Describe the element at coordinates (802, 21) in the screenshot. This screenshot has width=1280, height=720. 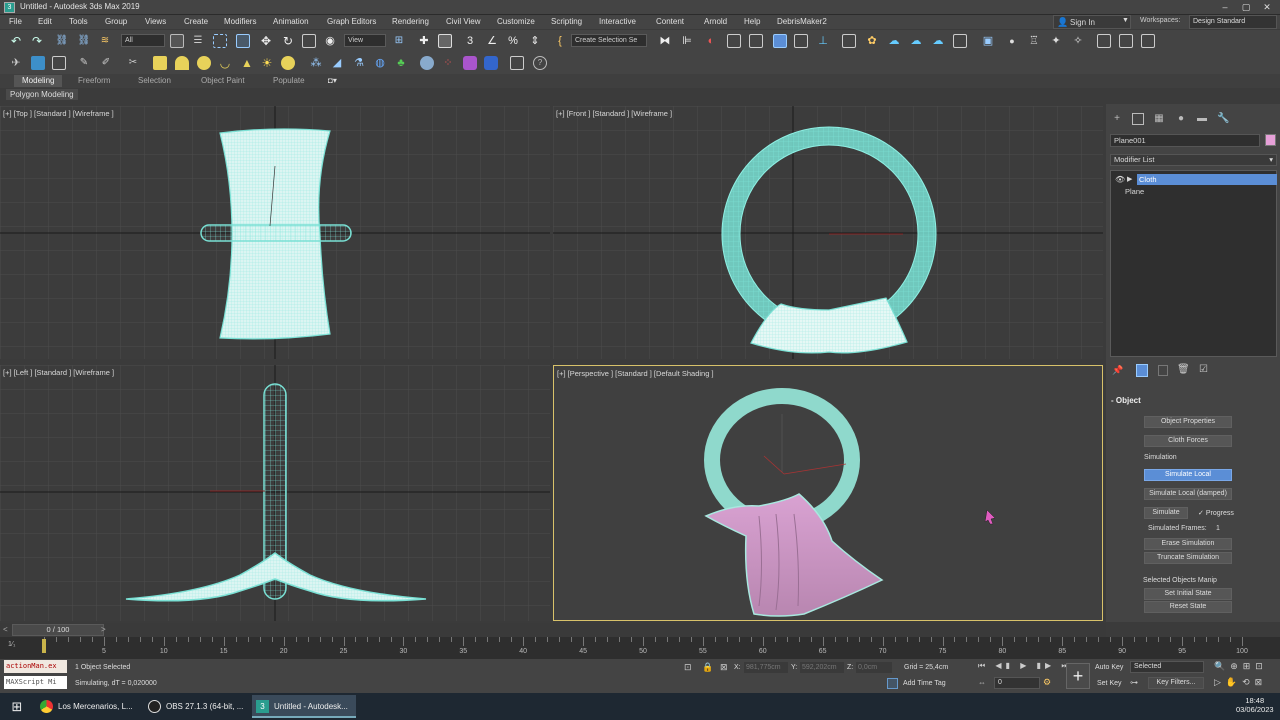
I see `menu-debrismaker2: DebrisMaker2` at that location.